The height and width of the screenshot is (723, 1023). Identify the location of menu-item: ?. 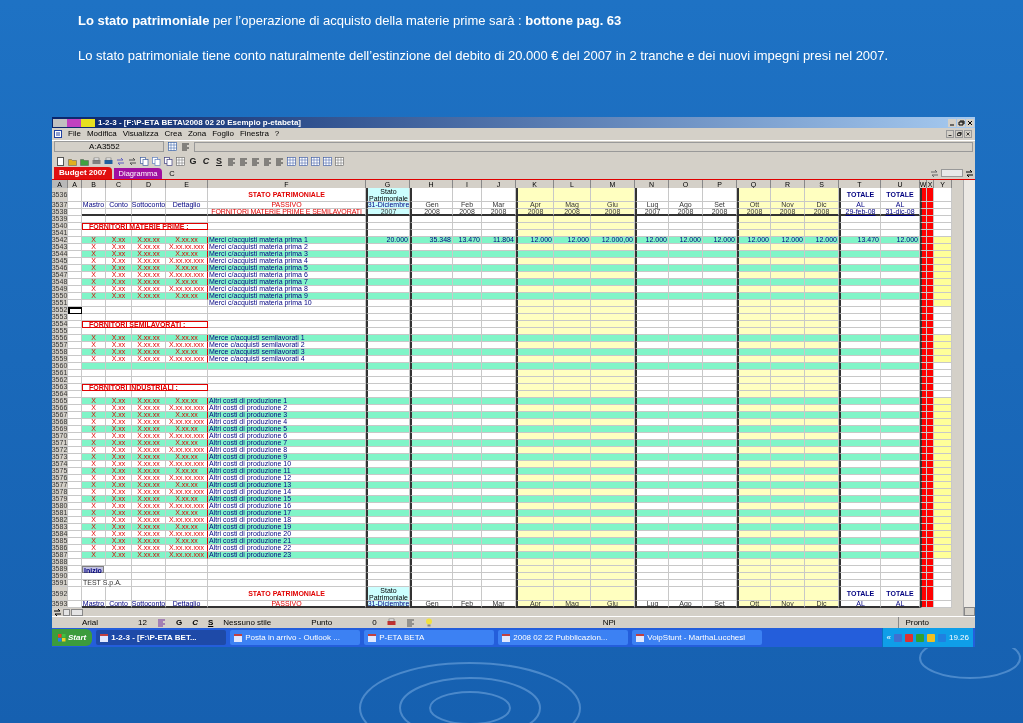
(277, 134).